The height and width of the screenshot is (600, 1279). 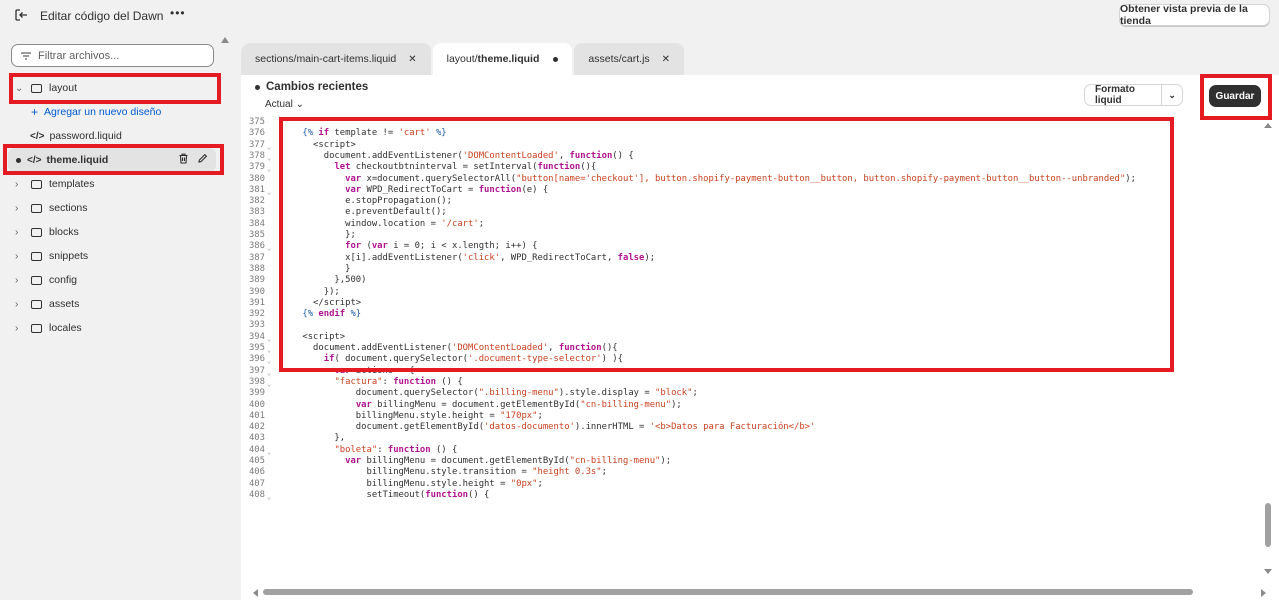 What do you see at coordinates (1115, 95) in the screenshot?
I see `format-label: Formato liquid` at bounding box center [1115, 95].